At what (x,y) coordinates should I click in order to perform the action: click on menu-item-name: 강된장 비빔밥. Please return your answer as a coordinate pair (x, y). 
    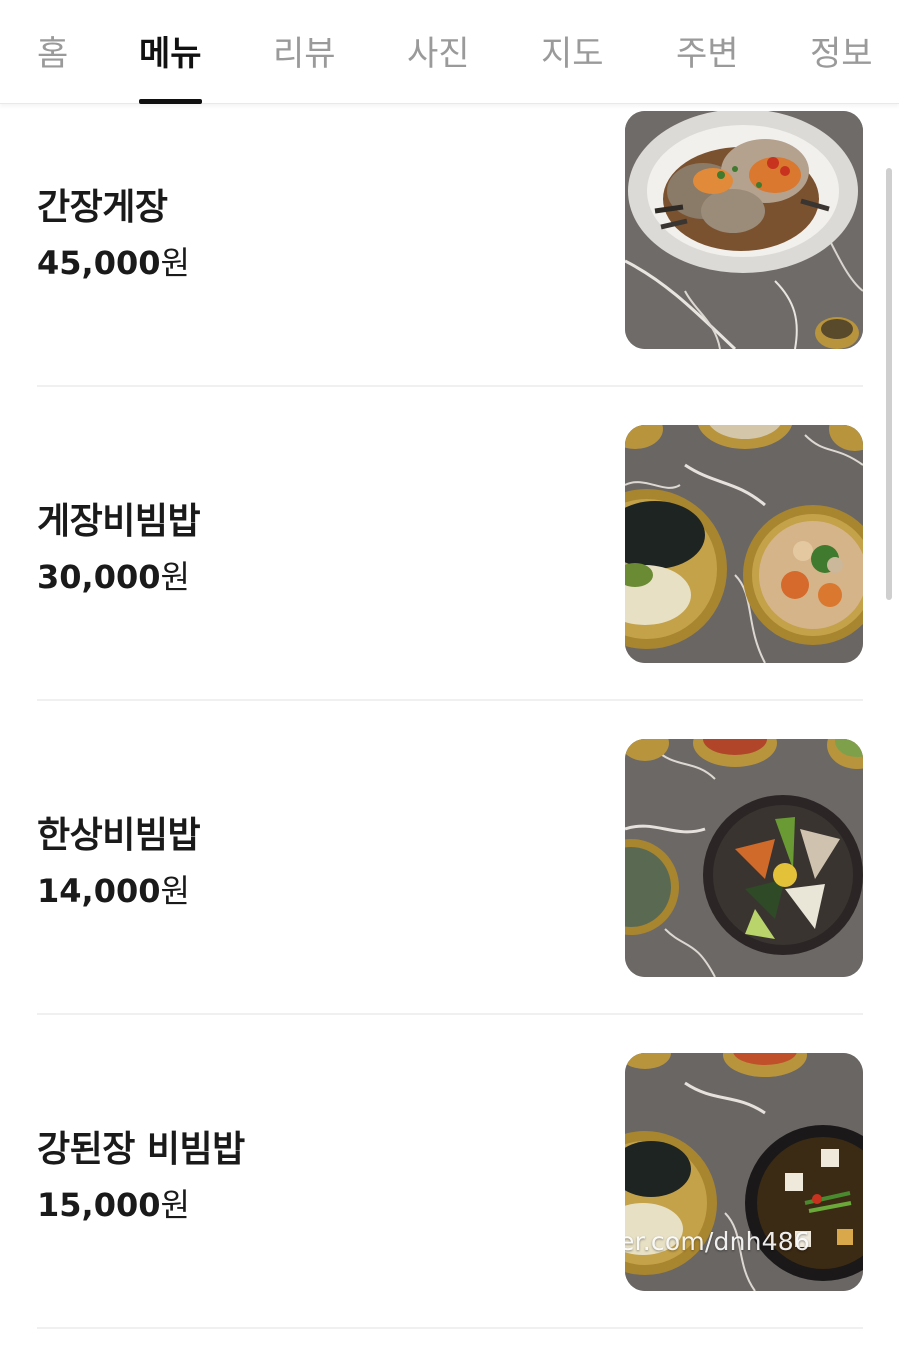
    Looking at the image, I should click on (141, 1149).